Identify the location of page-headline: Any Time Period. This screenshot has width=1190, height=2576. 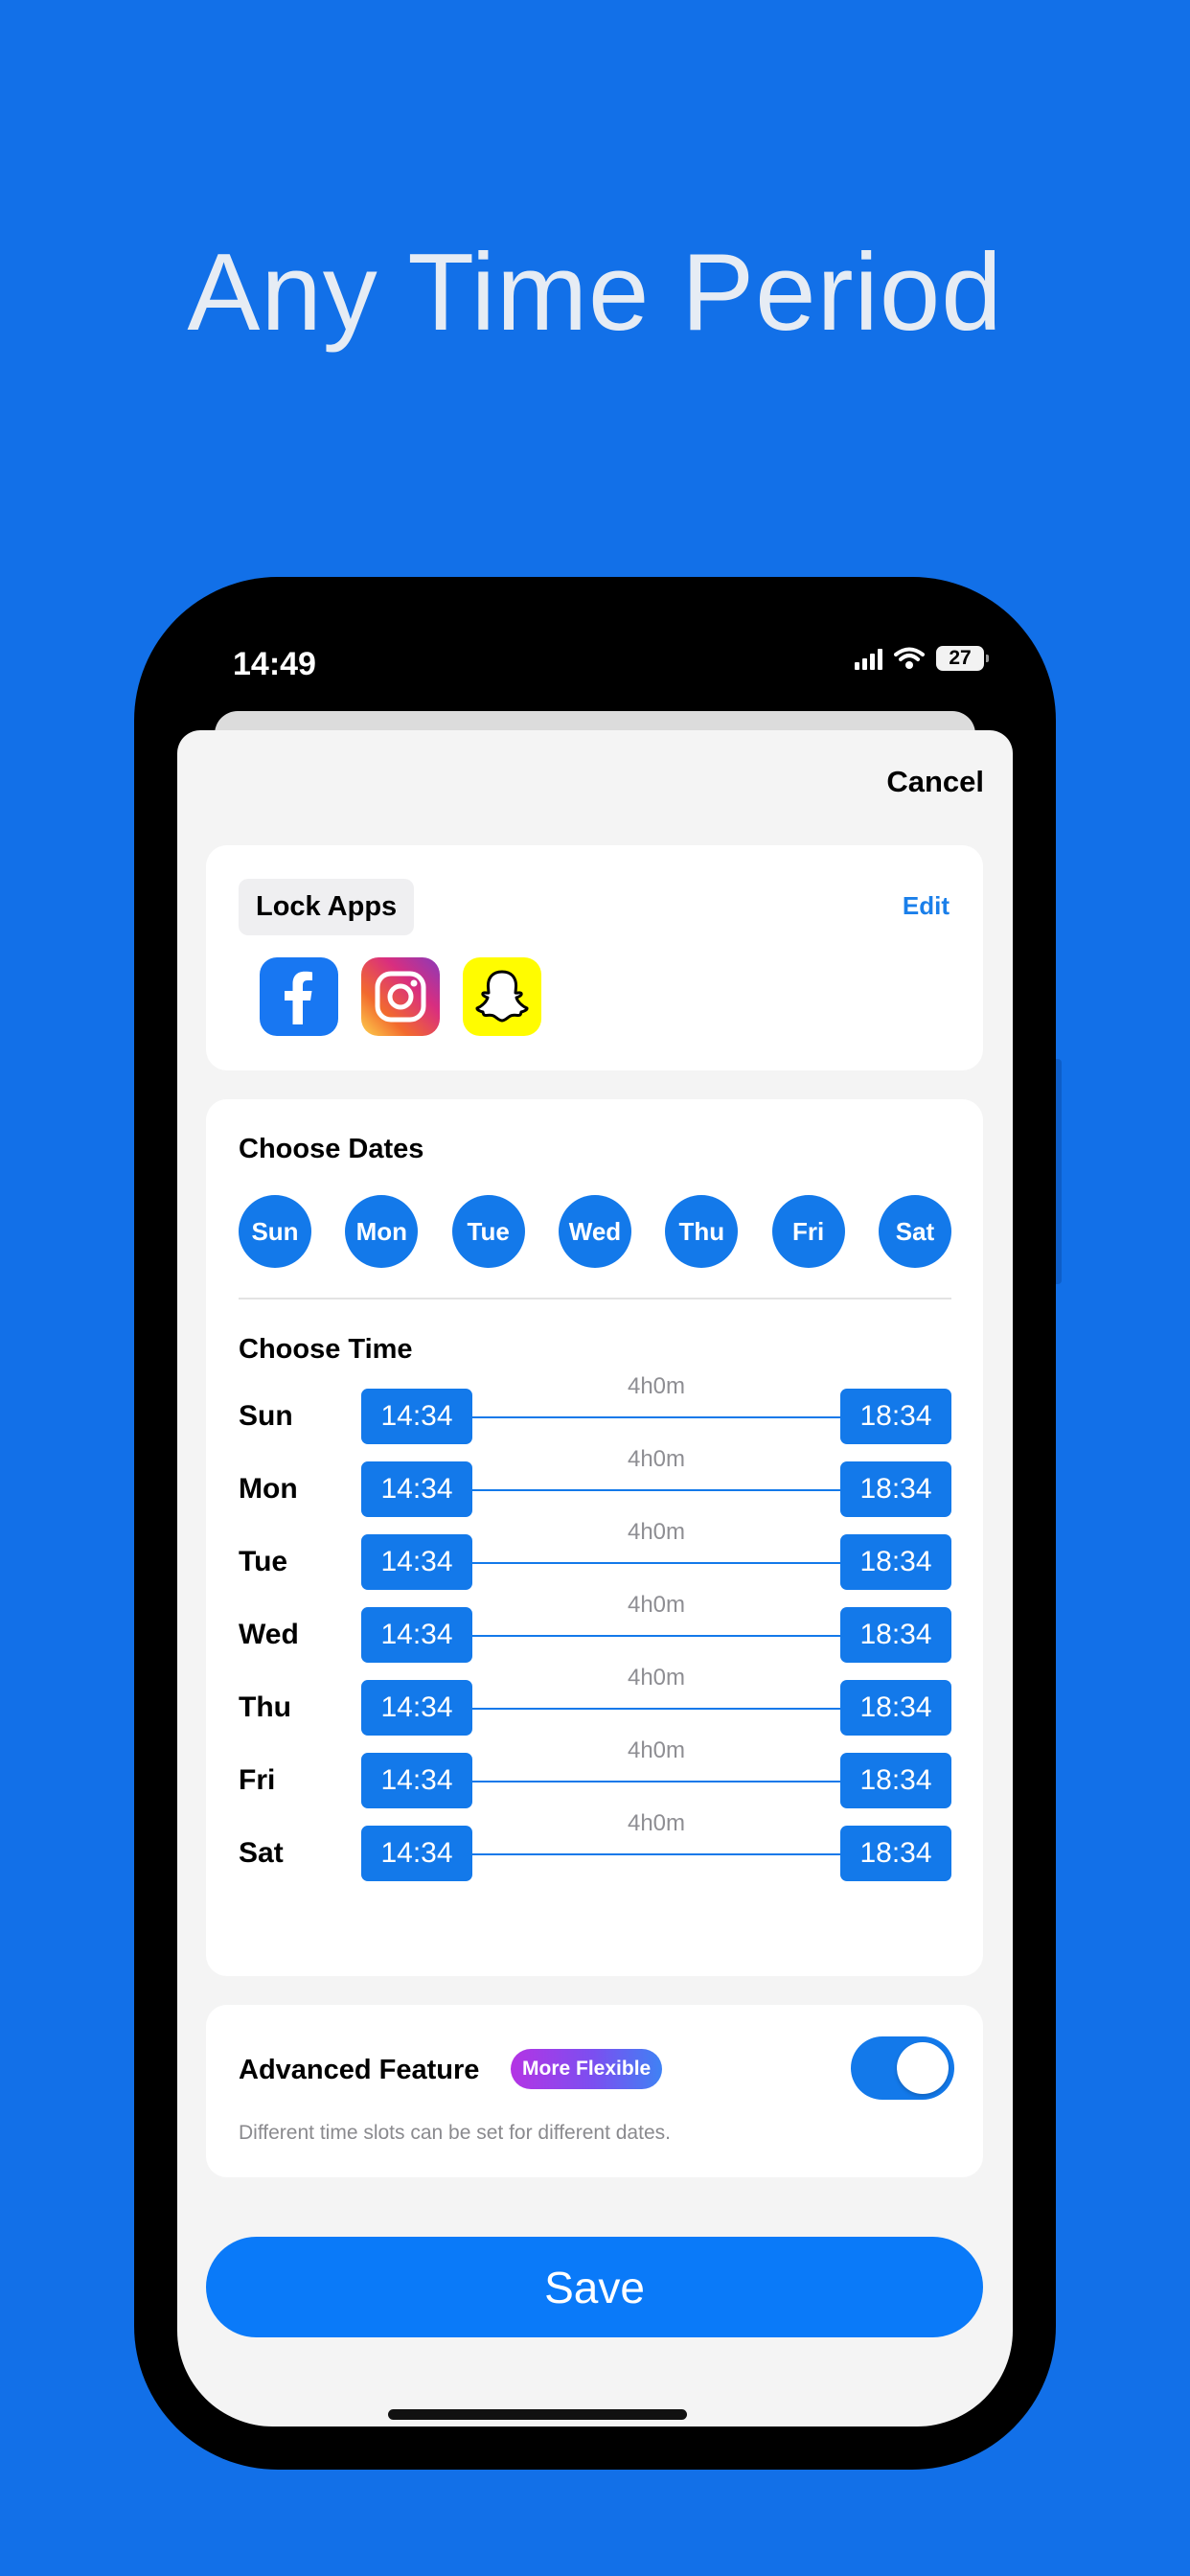
(595, 293).